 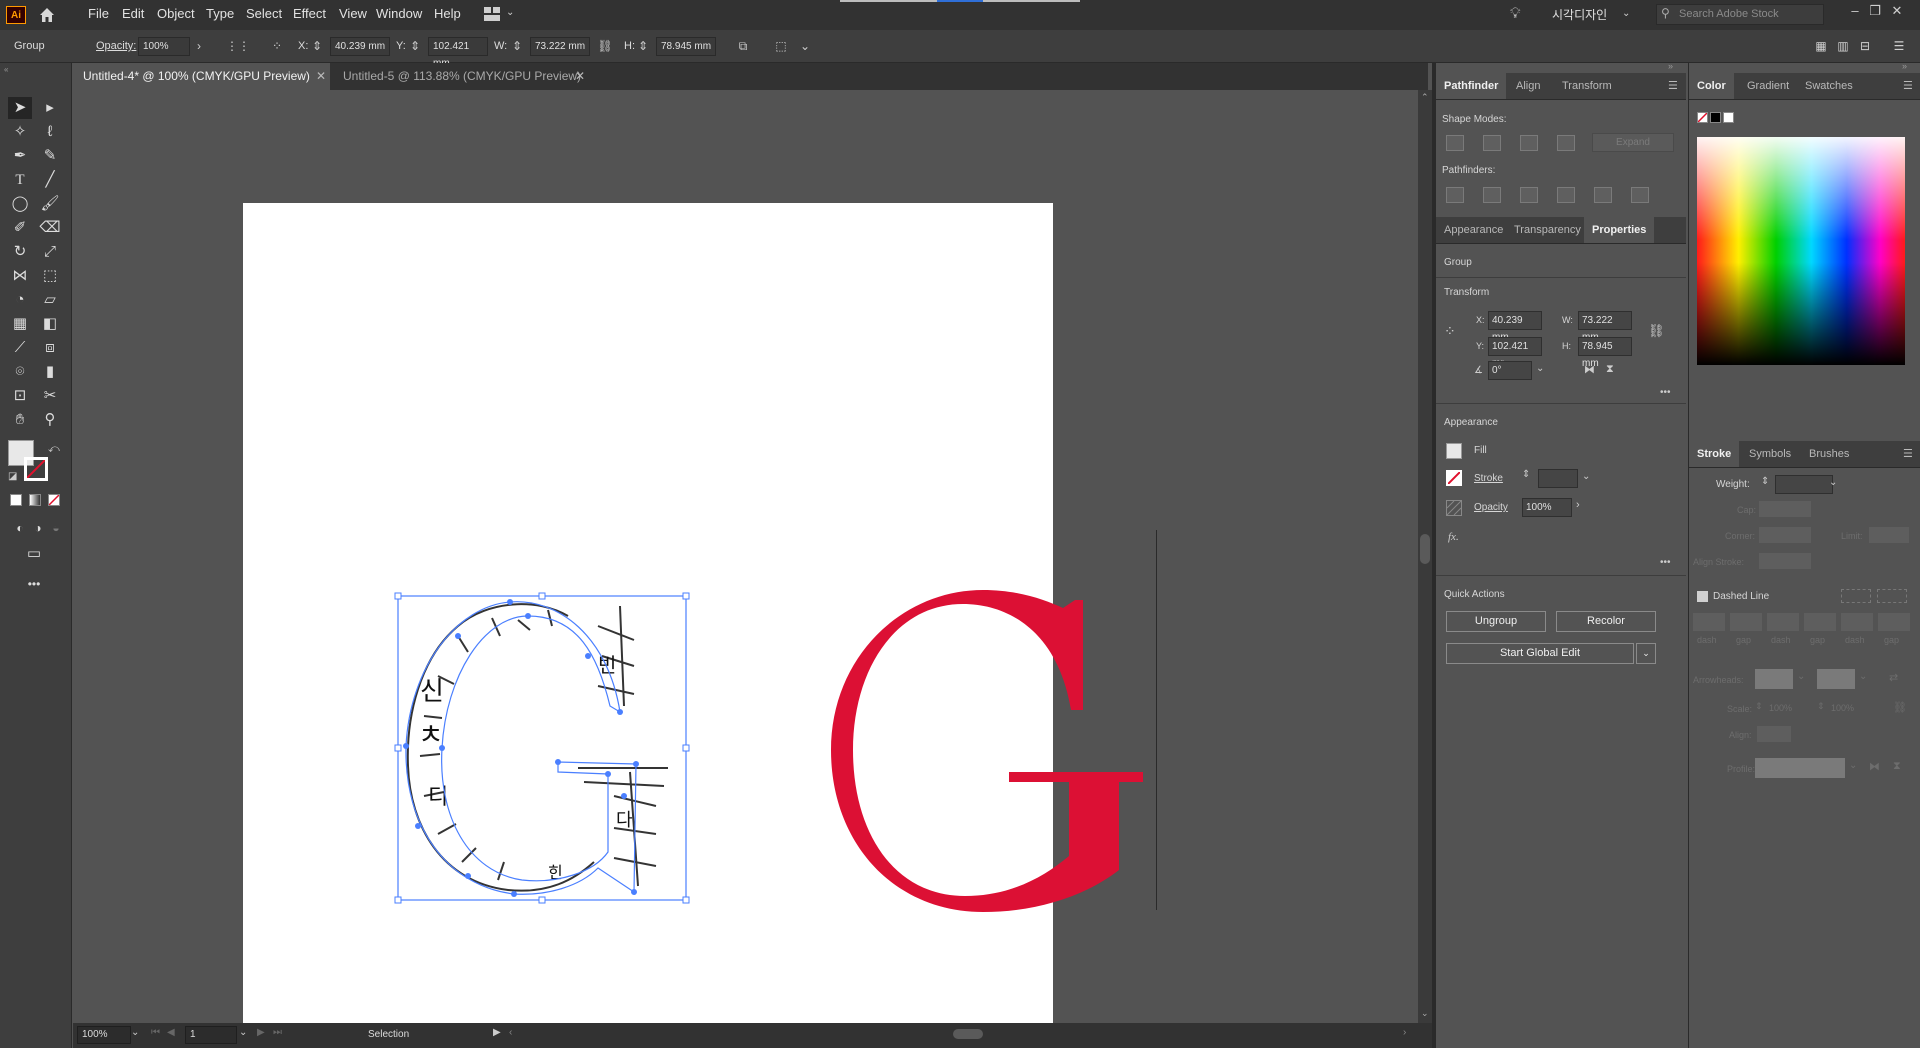 What do you see at coordinates (1829, 454) in the screenshot?
I see `tab-brushes: Brushes` at bounding box center [1829, 454].